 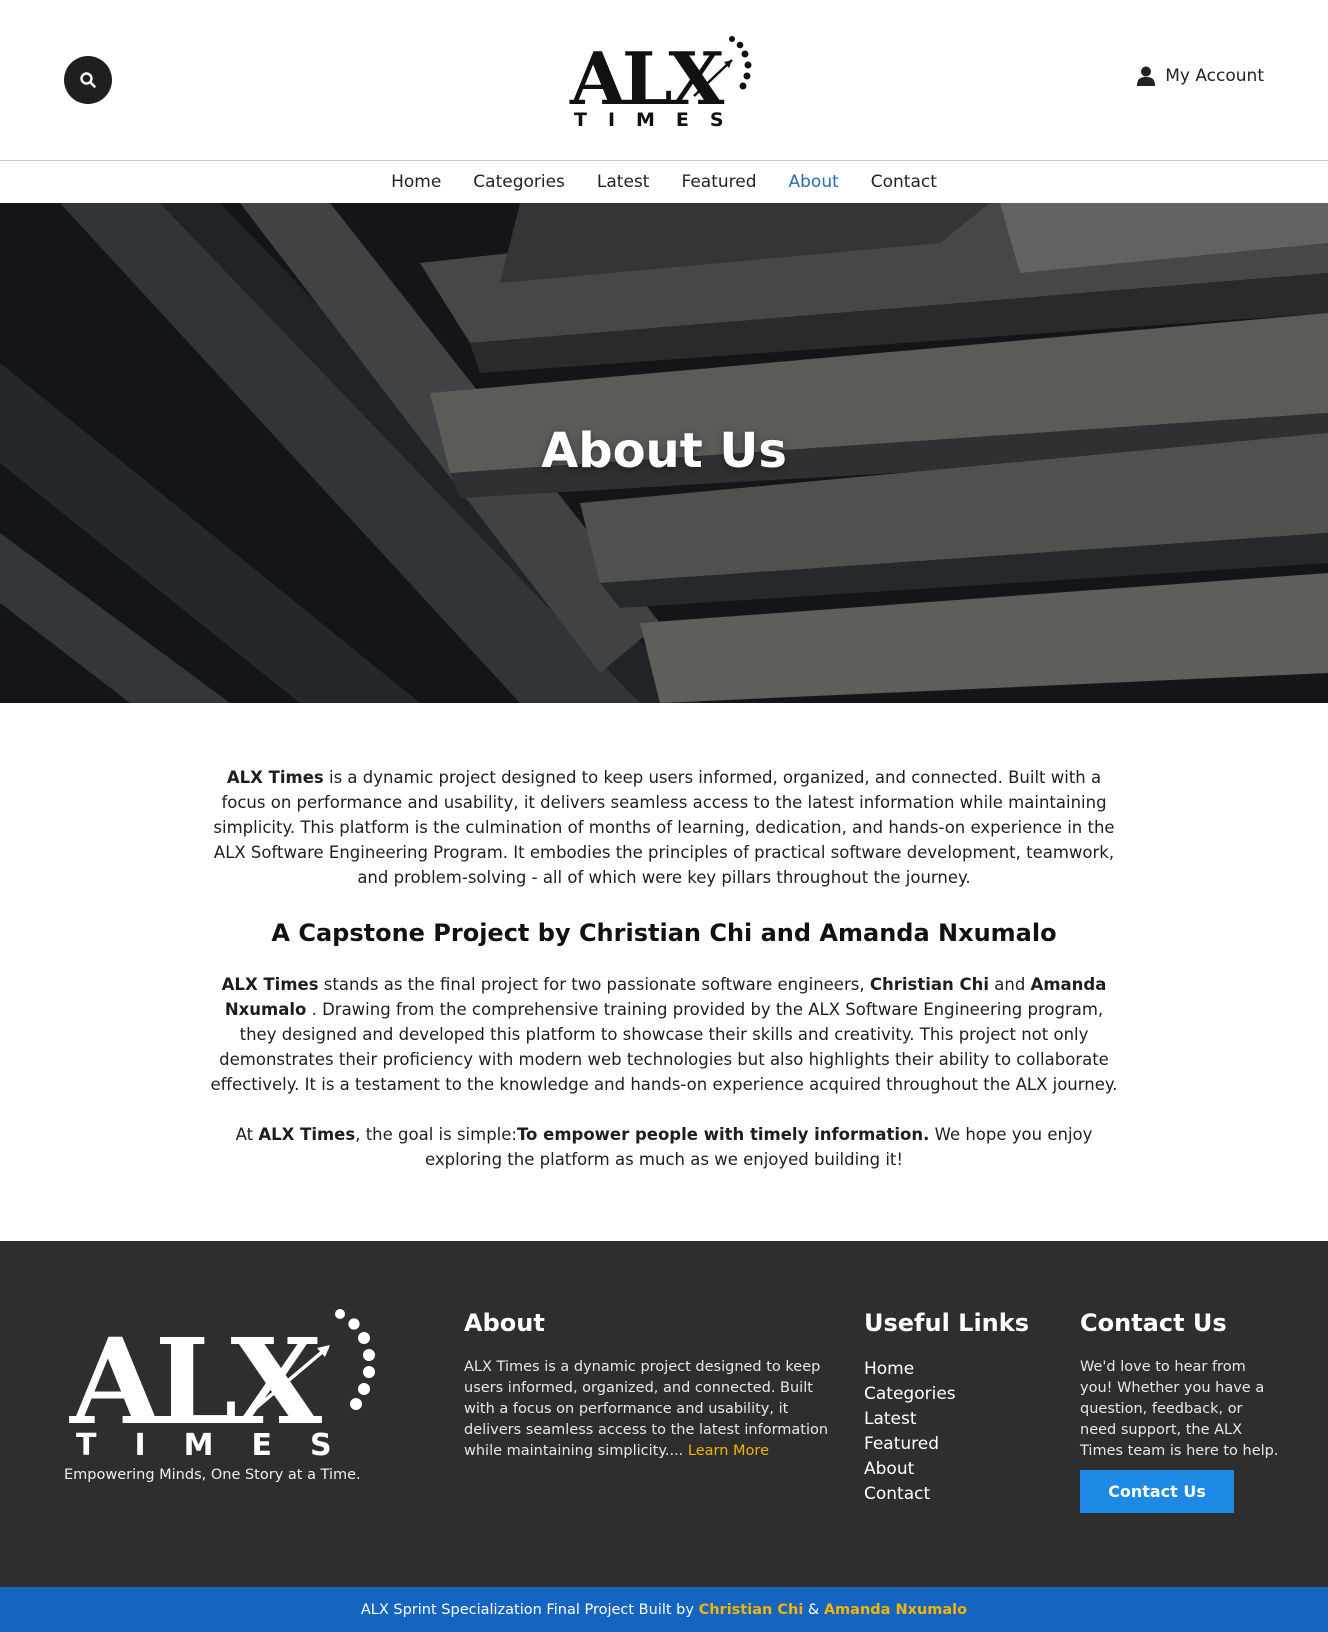 What do you see at coordinates (247, 1134) in the screenshot?
I see `goal-text: At` at bounding box center [247, 1134].